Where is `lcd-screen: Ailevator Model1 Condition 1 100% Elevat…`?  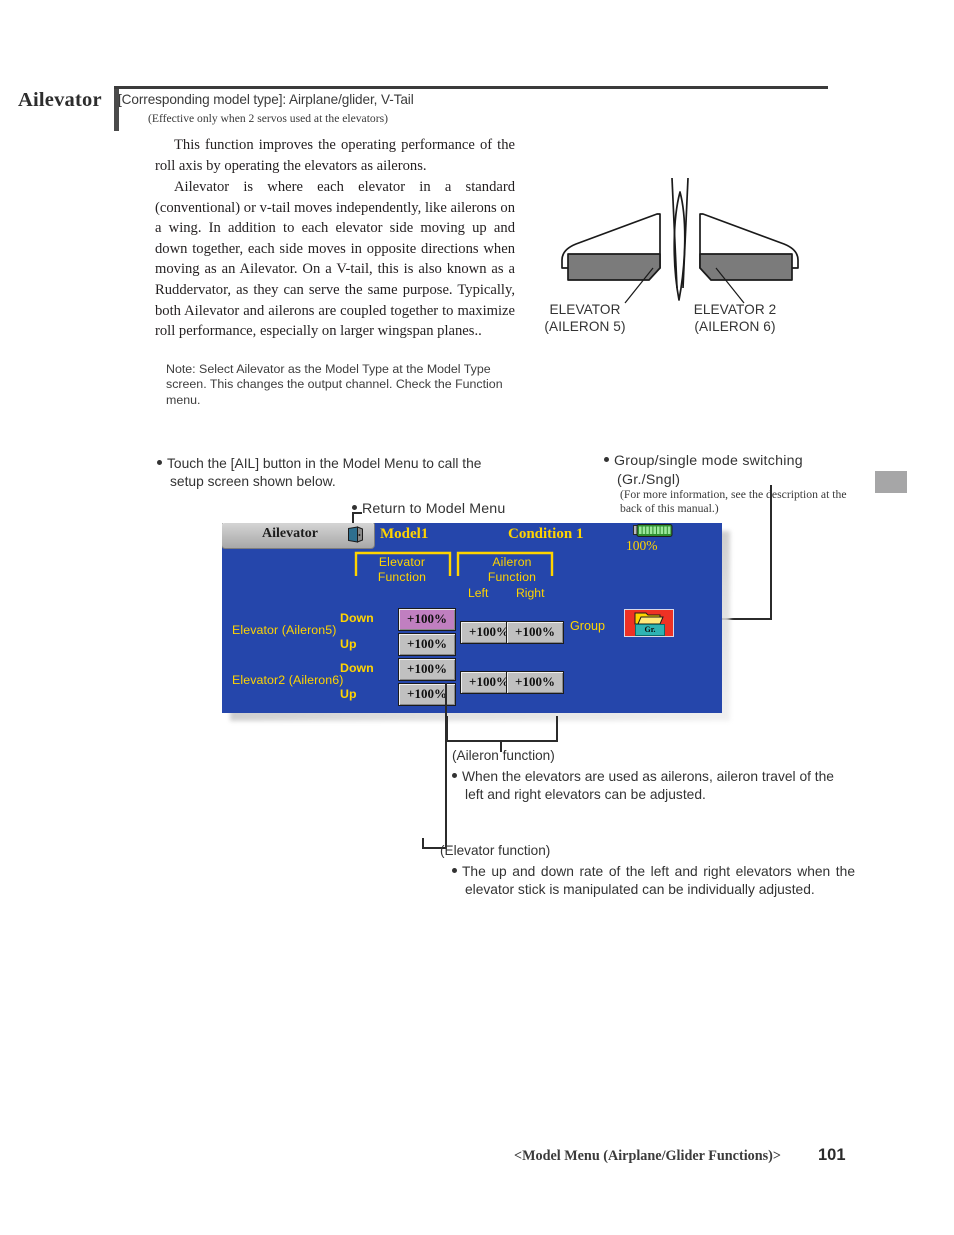 lcd-screen: Ailevator Model1 Condition 1 100% Elevat… is located at coordinates (472, 618).